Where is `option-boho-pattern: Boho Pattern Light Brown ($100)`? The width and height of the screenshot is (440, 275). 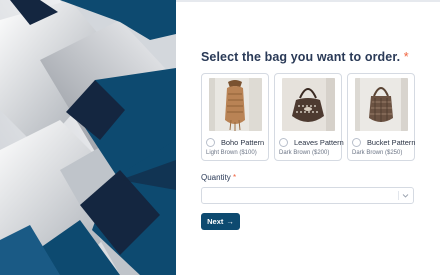 option-boho-pattern: Boho Pattern Light Brown ($100) is located at coordinates (235, 117).